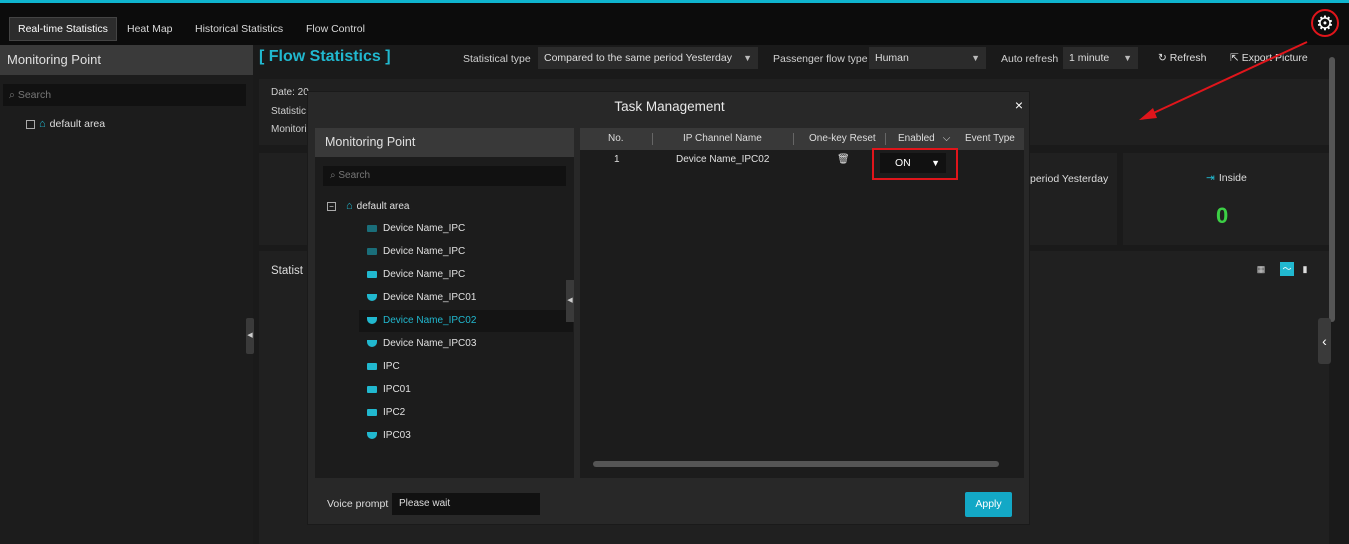 This screenshot has width=1349, height=544. What do you see at coordinates (1019, 105) in the screenshot?
I see `close-icon: ×` at bounding box center [1019, 105].